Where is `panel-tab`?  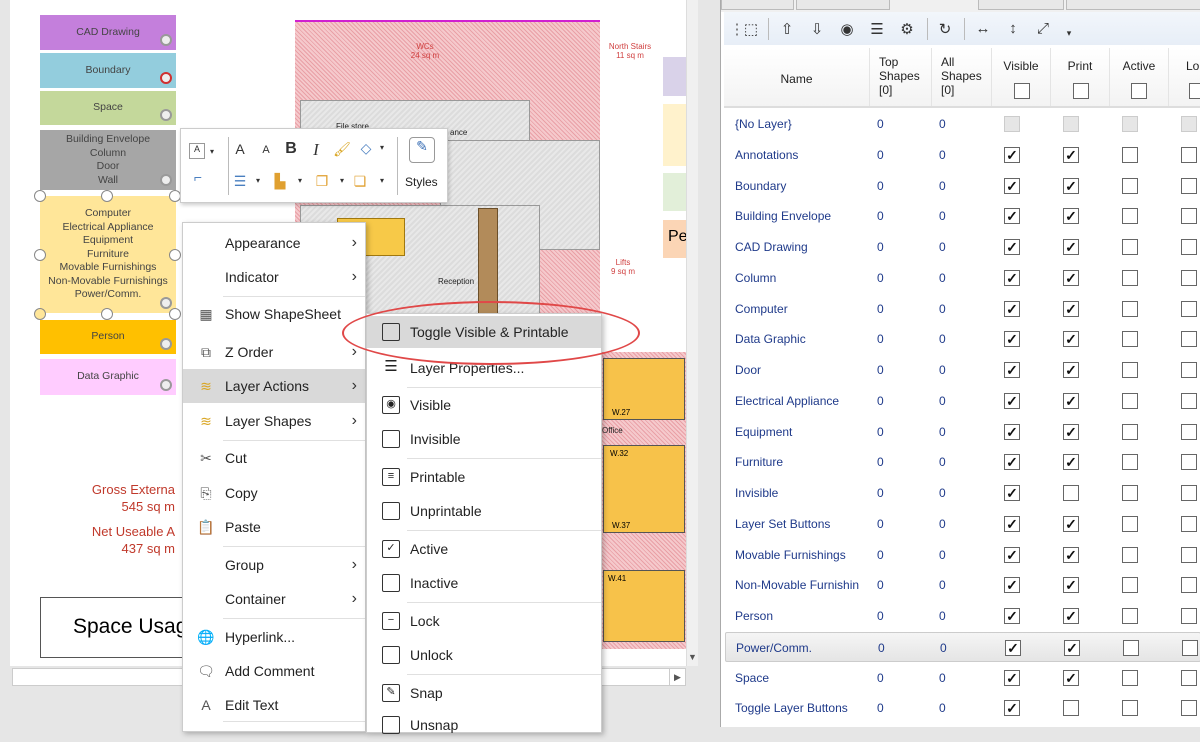 panel-tab is located at coordinates (1133, 5).